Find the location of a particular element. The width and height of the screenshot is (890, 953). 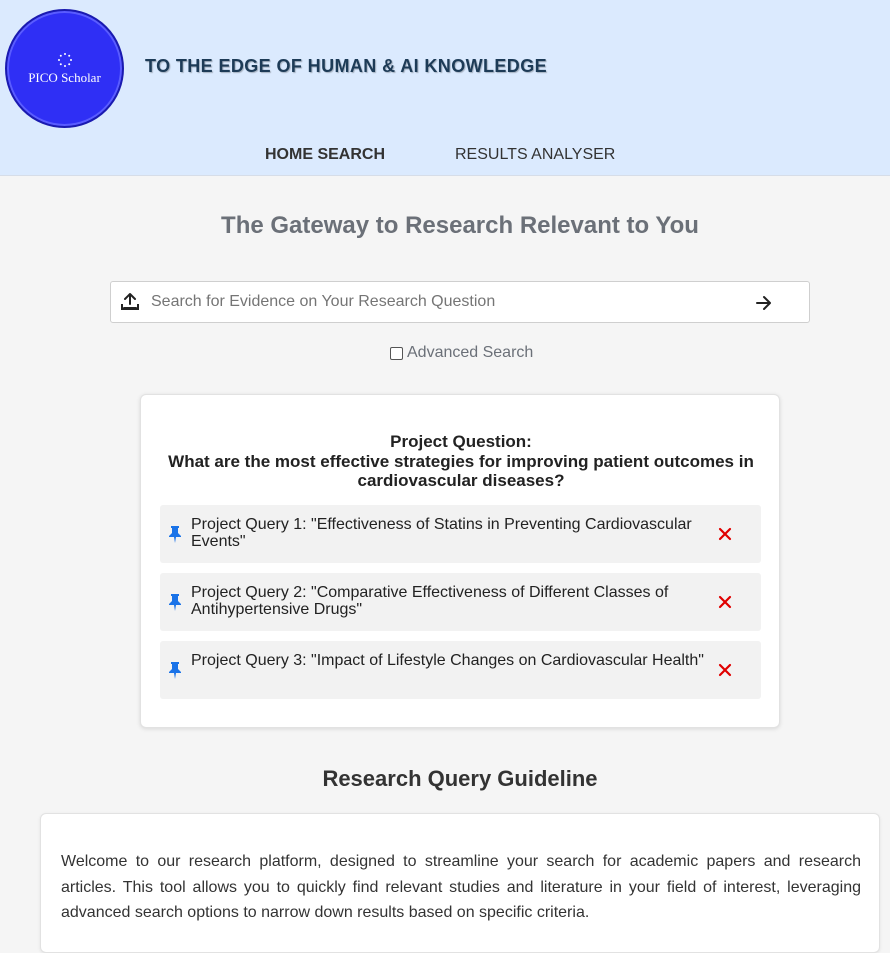

search-input is located at coordinates (446, 302).